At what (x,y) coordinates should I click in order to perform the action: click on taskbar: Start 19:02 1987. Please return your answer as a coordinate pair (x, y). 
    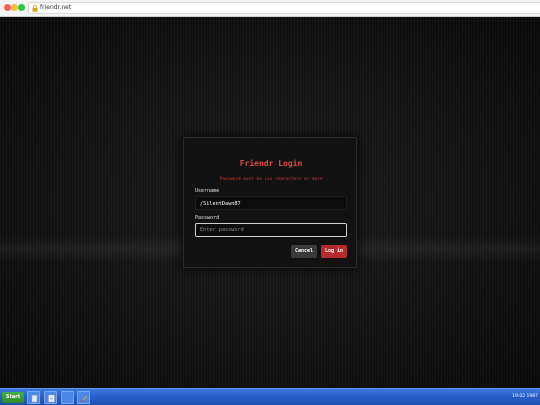
    Looking at the image, I should click on (270, 396).